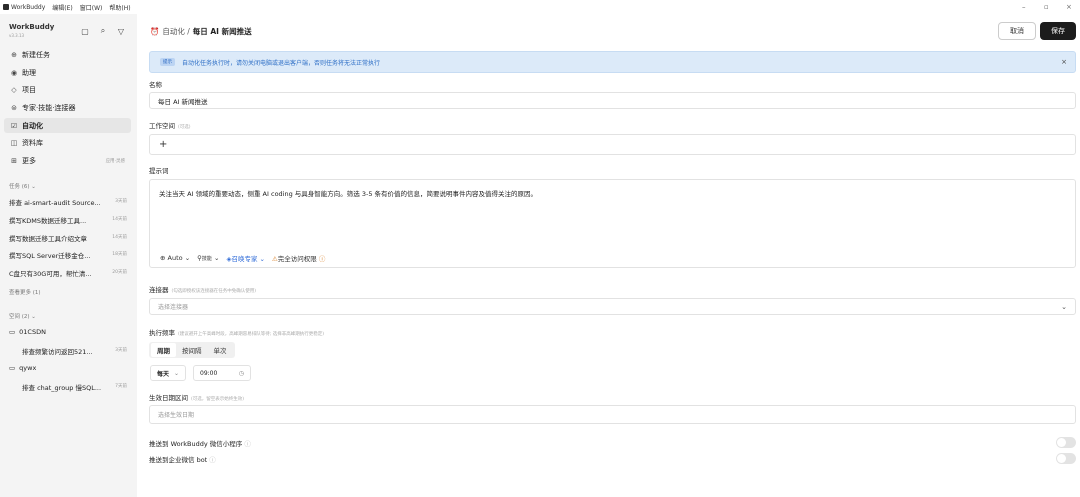 This screenshot has width=1080, height=497. I want to click on assistant-icon: ◉, so click(14, 72).